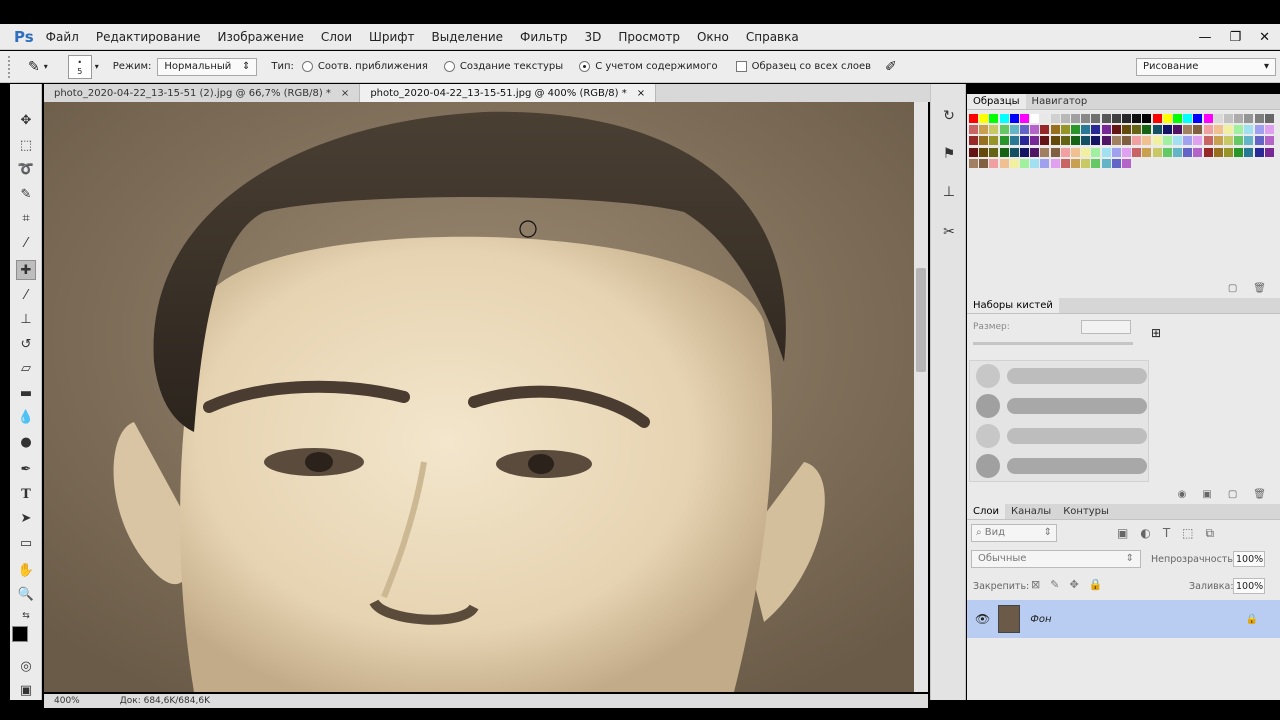  I want to click on close-tab-icon: ×, so click(641, 93).